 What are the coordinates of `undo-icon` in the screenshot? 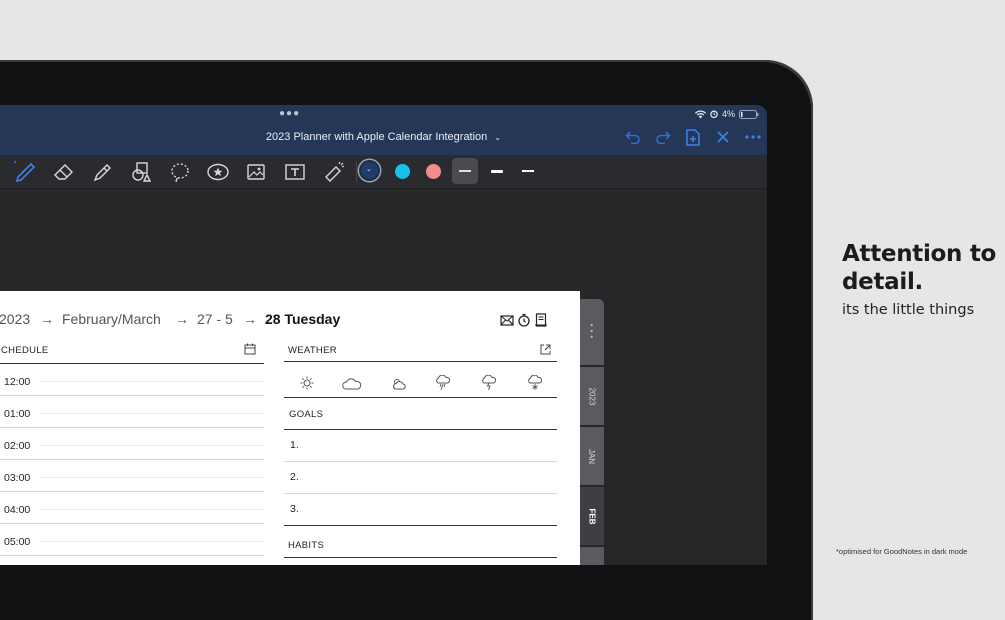 It's located at (632, 137).